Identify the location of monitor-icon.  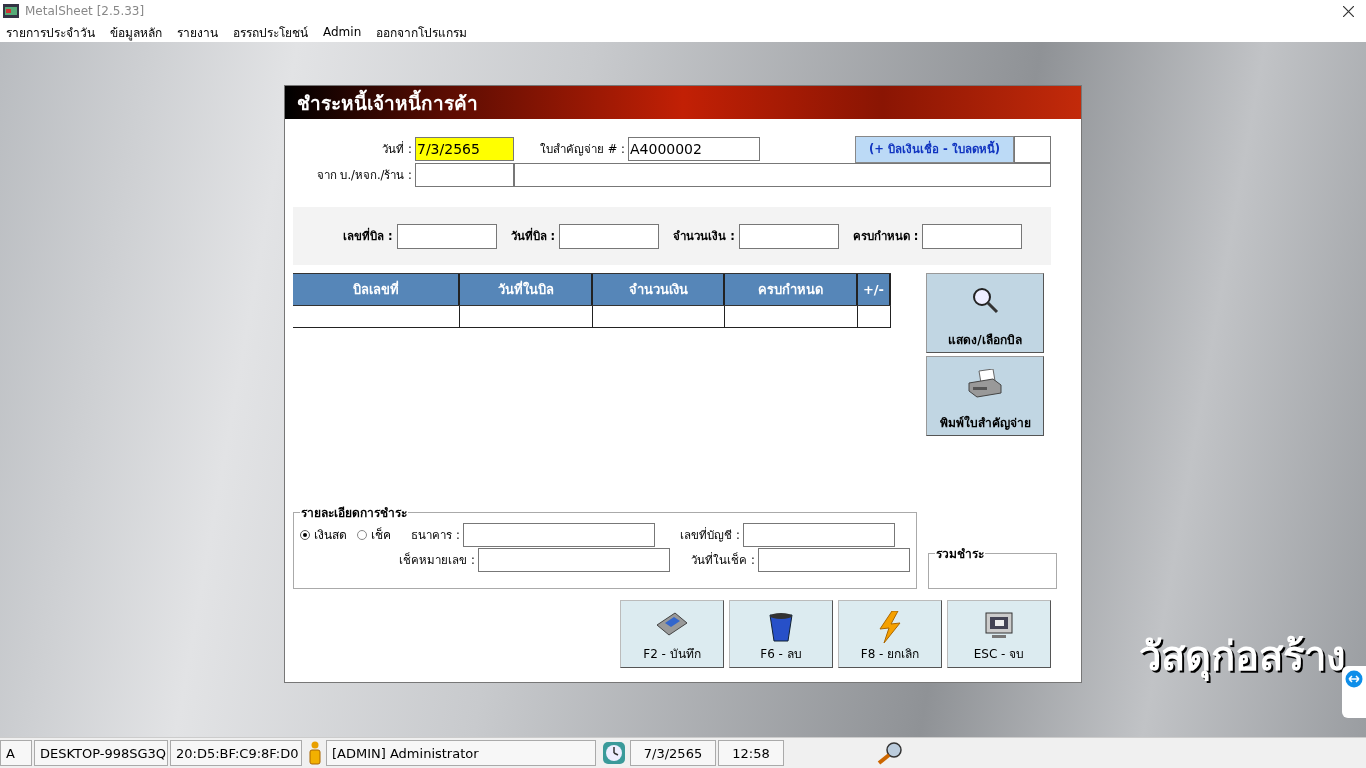
(999, 626).